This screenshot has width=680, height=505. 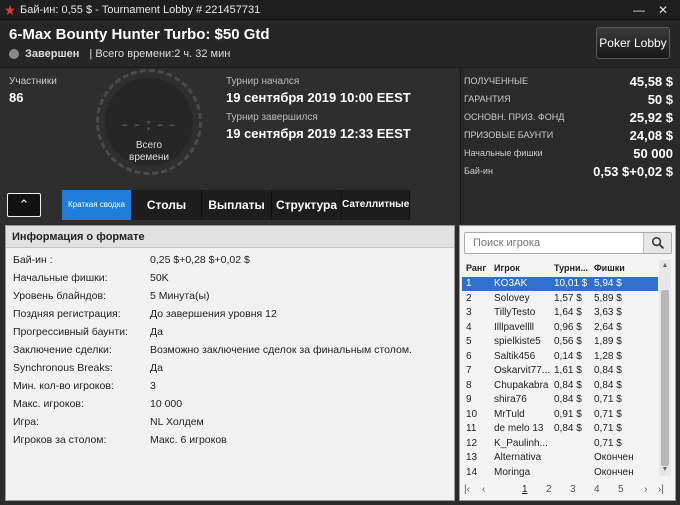 I want to click on col-chips: Фишки, so click(x=622, y=268).